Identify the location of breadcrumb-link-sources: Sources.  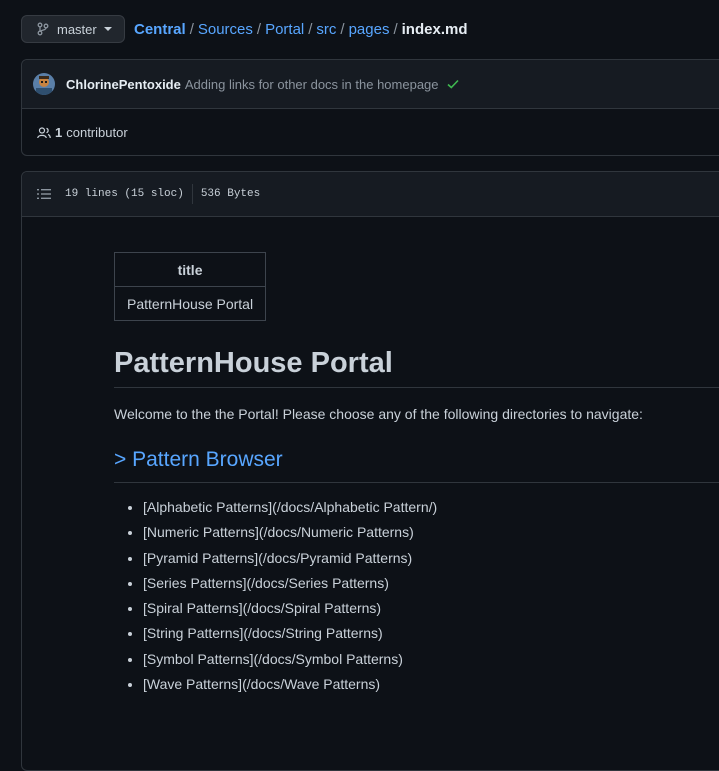
(225, 29).